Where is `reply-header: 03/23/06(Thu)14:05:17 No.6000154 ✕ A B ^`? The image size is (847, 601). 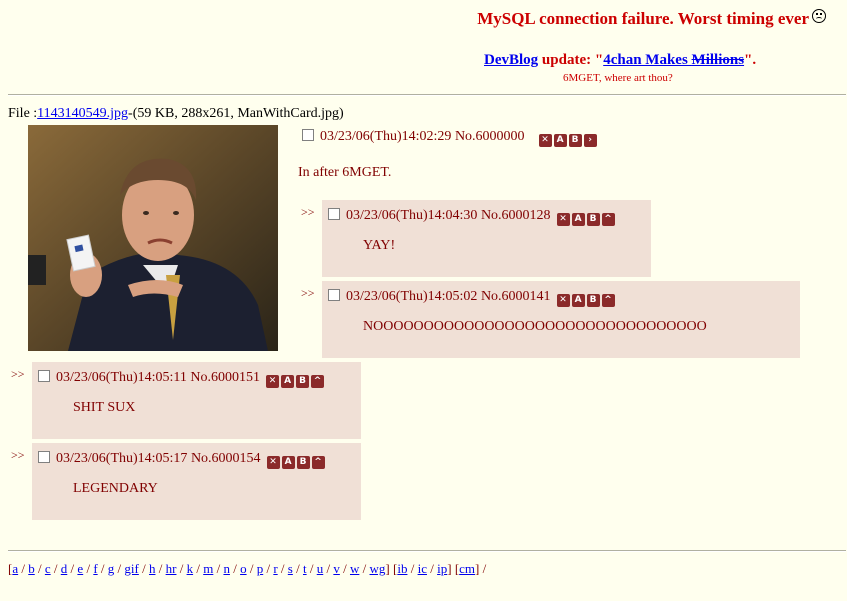 reply-header: 03/23/06(Thu)14:05:17 No.6000154 ✕ A B ^ is located at coordinates (182, 460).